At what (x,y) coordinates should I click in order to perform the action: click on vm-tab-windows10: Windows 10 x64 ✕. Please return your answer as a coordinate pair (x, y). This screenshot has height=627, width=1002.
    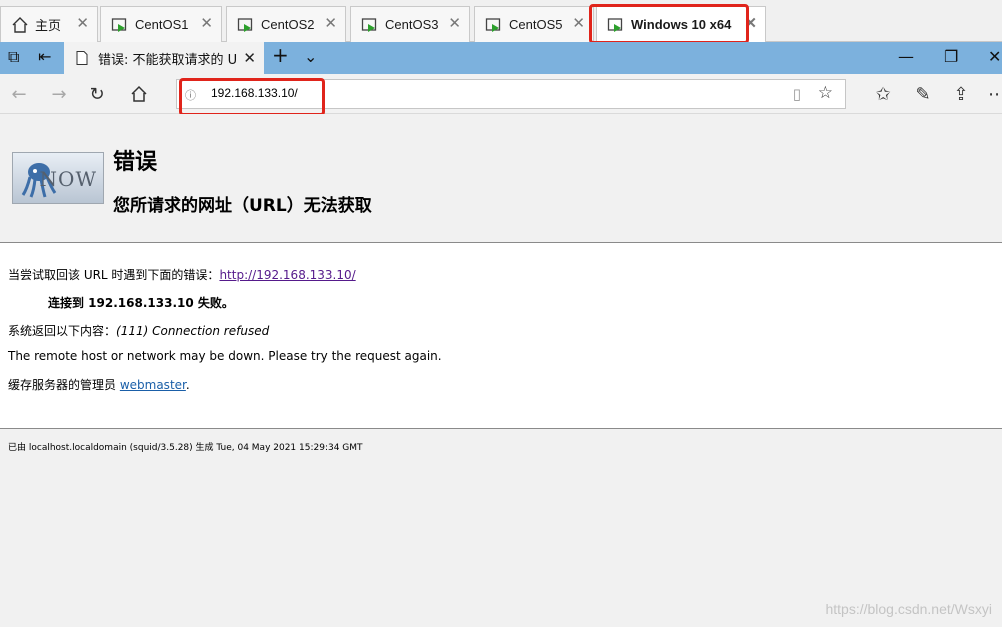
    Looking at the image, I should click on (681, 24).